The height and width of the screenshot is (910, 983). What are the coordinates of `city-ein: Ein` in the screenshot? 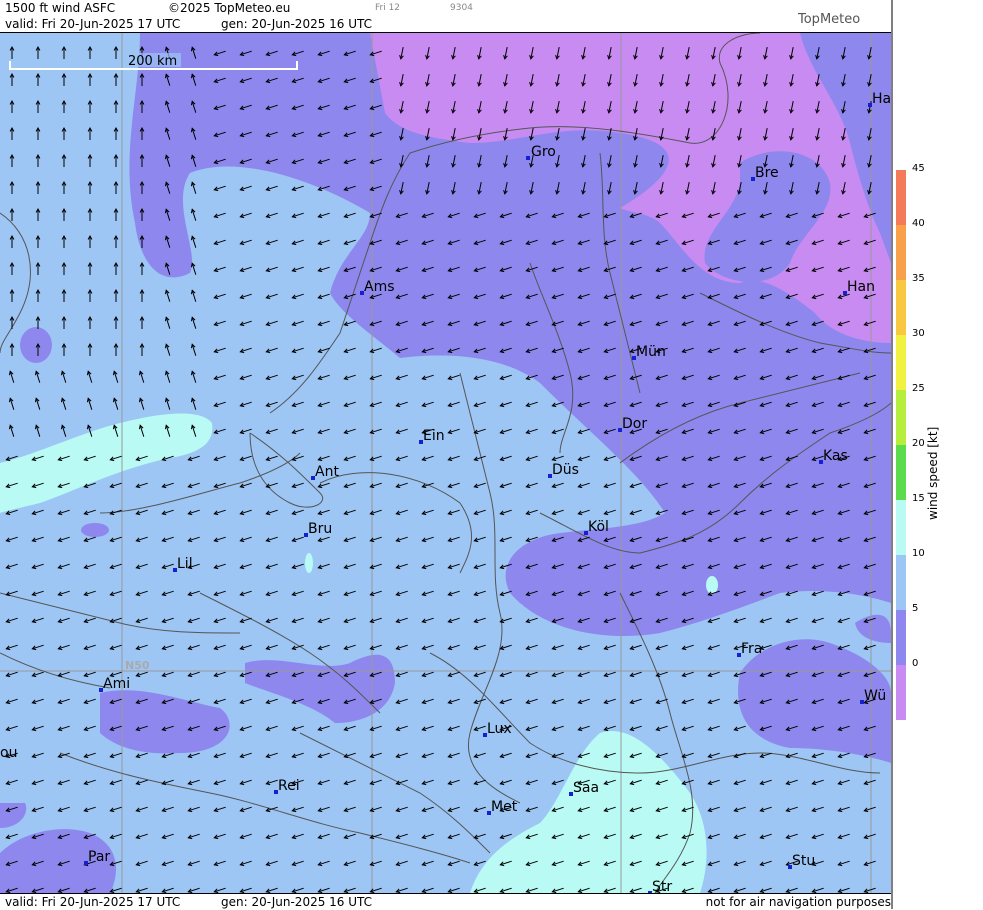 It's located at (432, 436).